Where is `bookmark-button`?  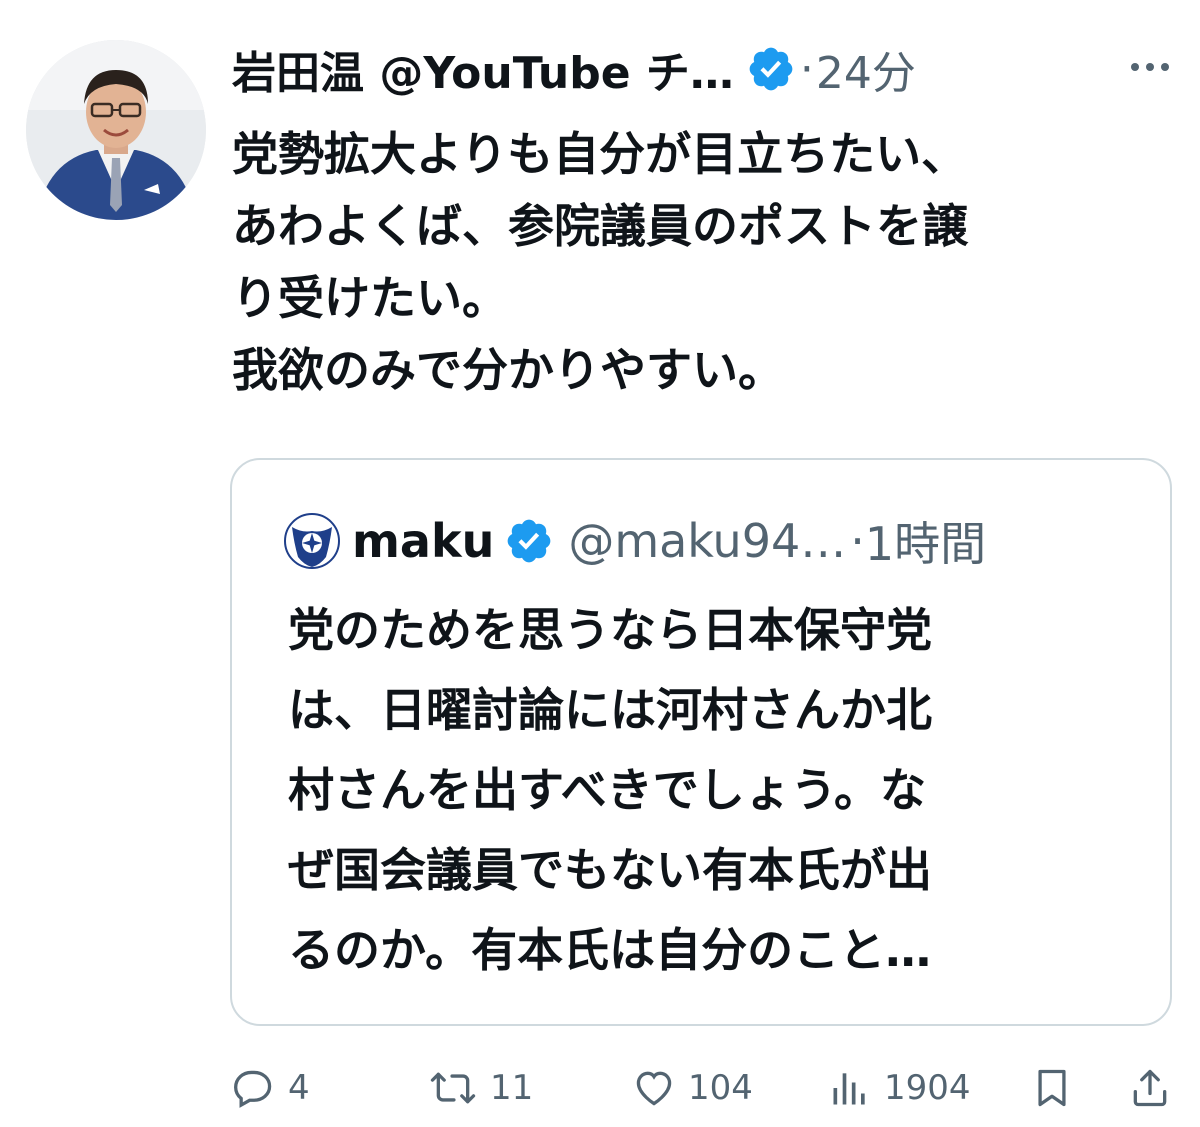
bookmark-button is located at coordinates (1052, 1088).